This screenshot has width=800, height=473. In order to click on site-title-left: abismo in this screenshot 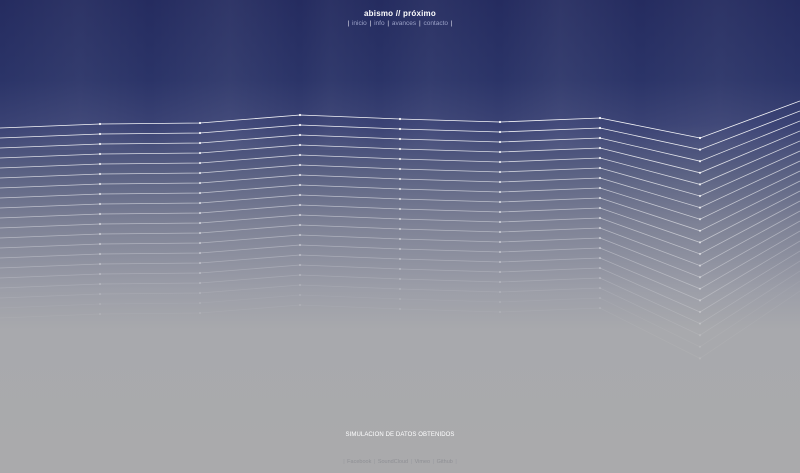, I will do `click(379, 13)`.